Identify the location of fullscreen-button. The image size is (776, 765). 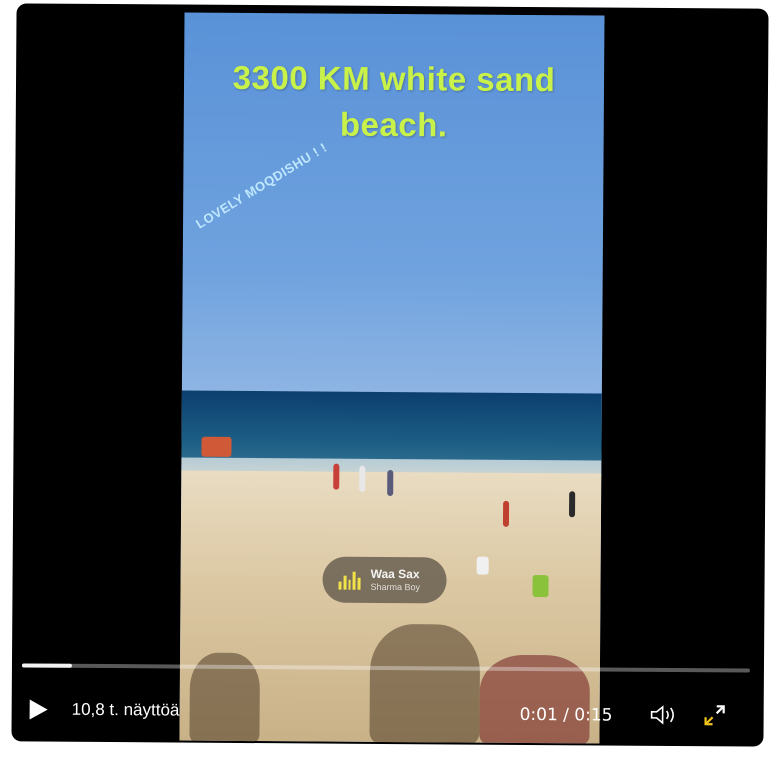
(715, 715).